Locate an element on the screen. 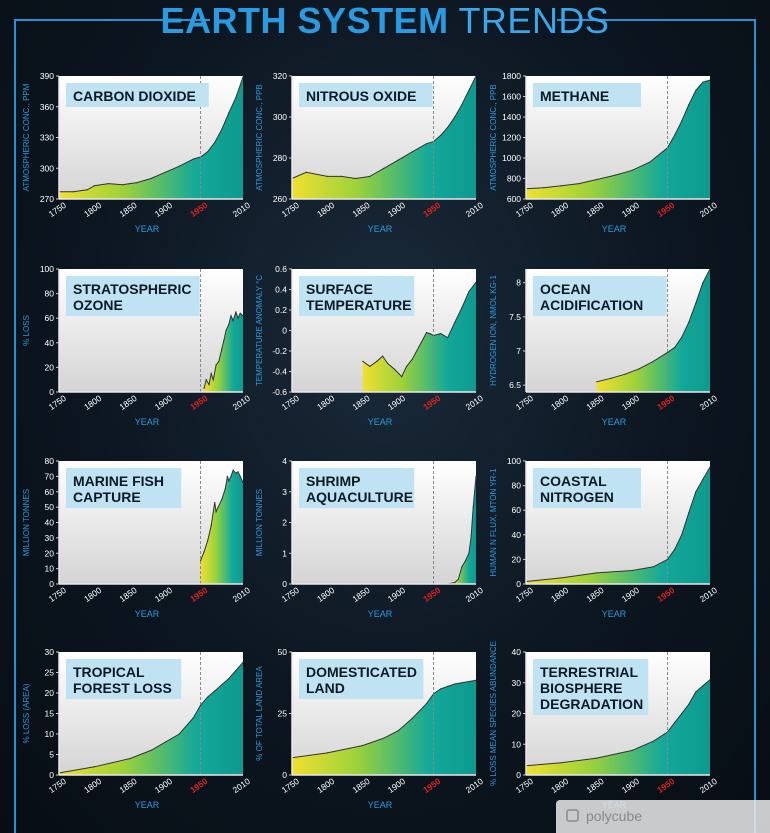  y-tick-label: 50 is located at coordinates (50, 507).